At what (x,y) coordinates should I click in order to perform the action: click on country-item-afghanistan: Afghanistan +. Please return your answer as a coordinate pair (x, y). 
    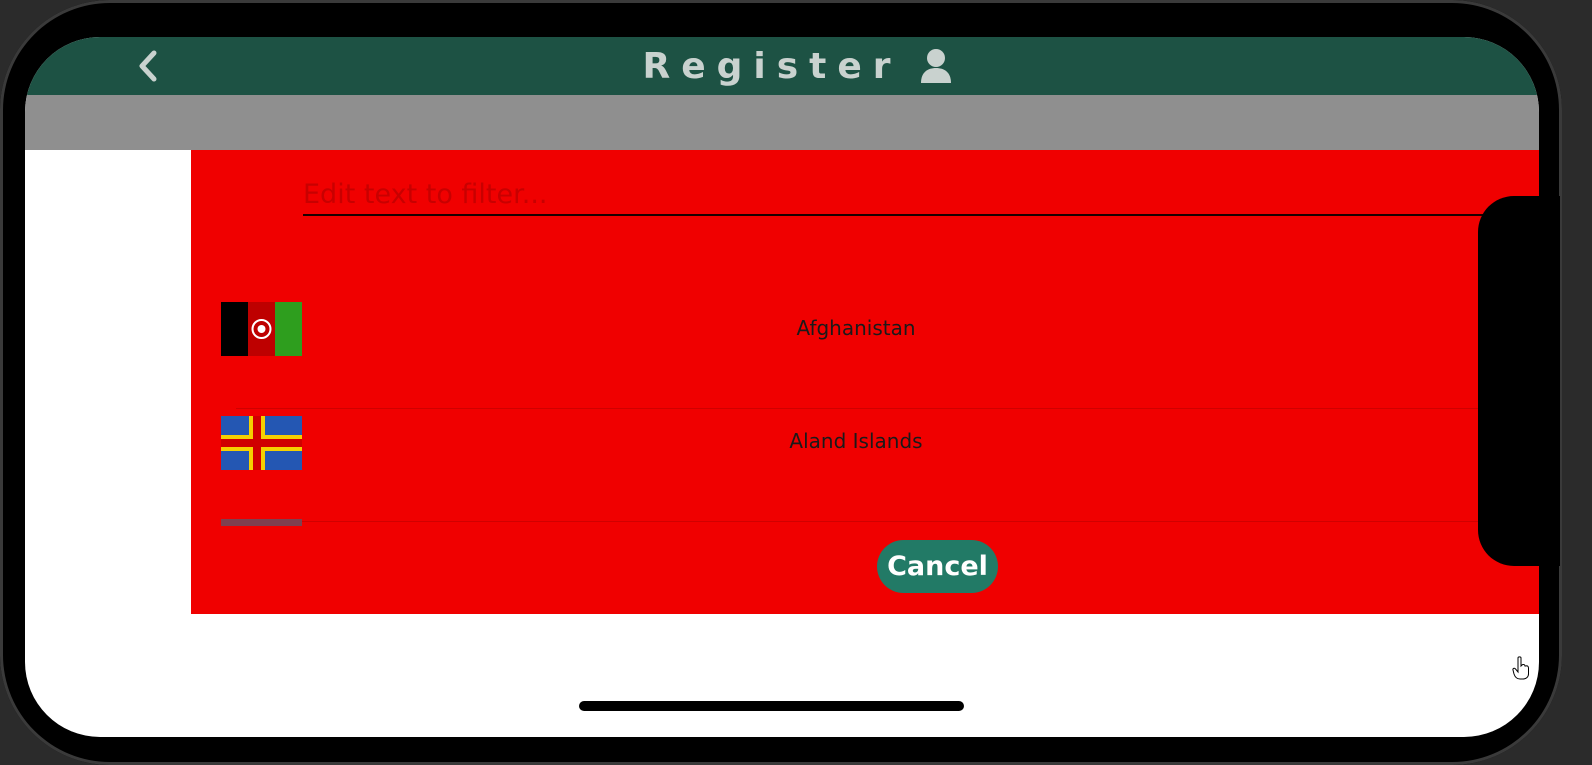
    Looking at the image, I should click on (880, 326).